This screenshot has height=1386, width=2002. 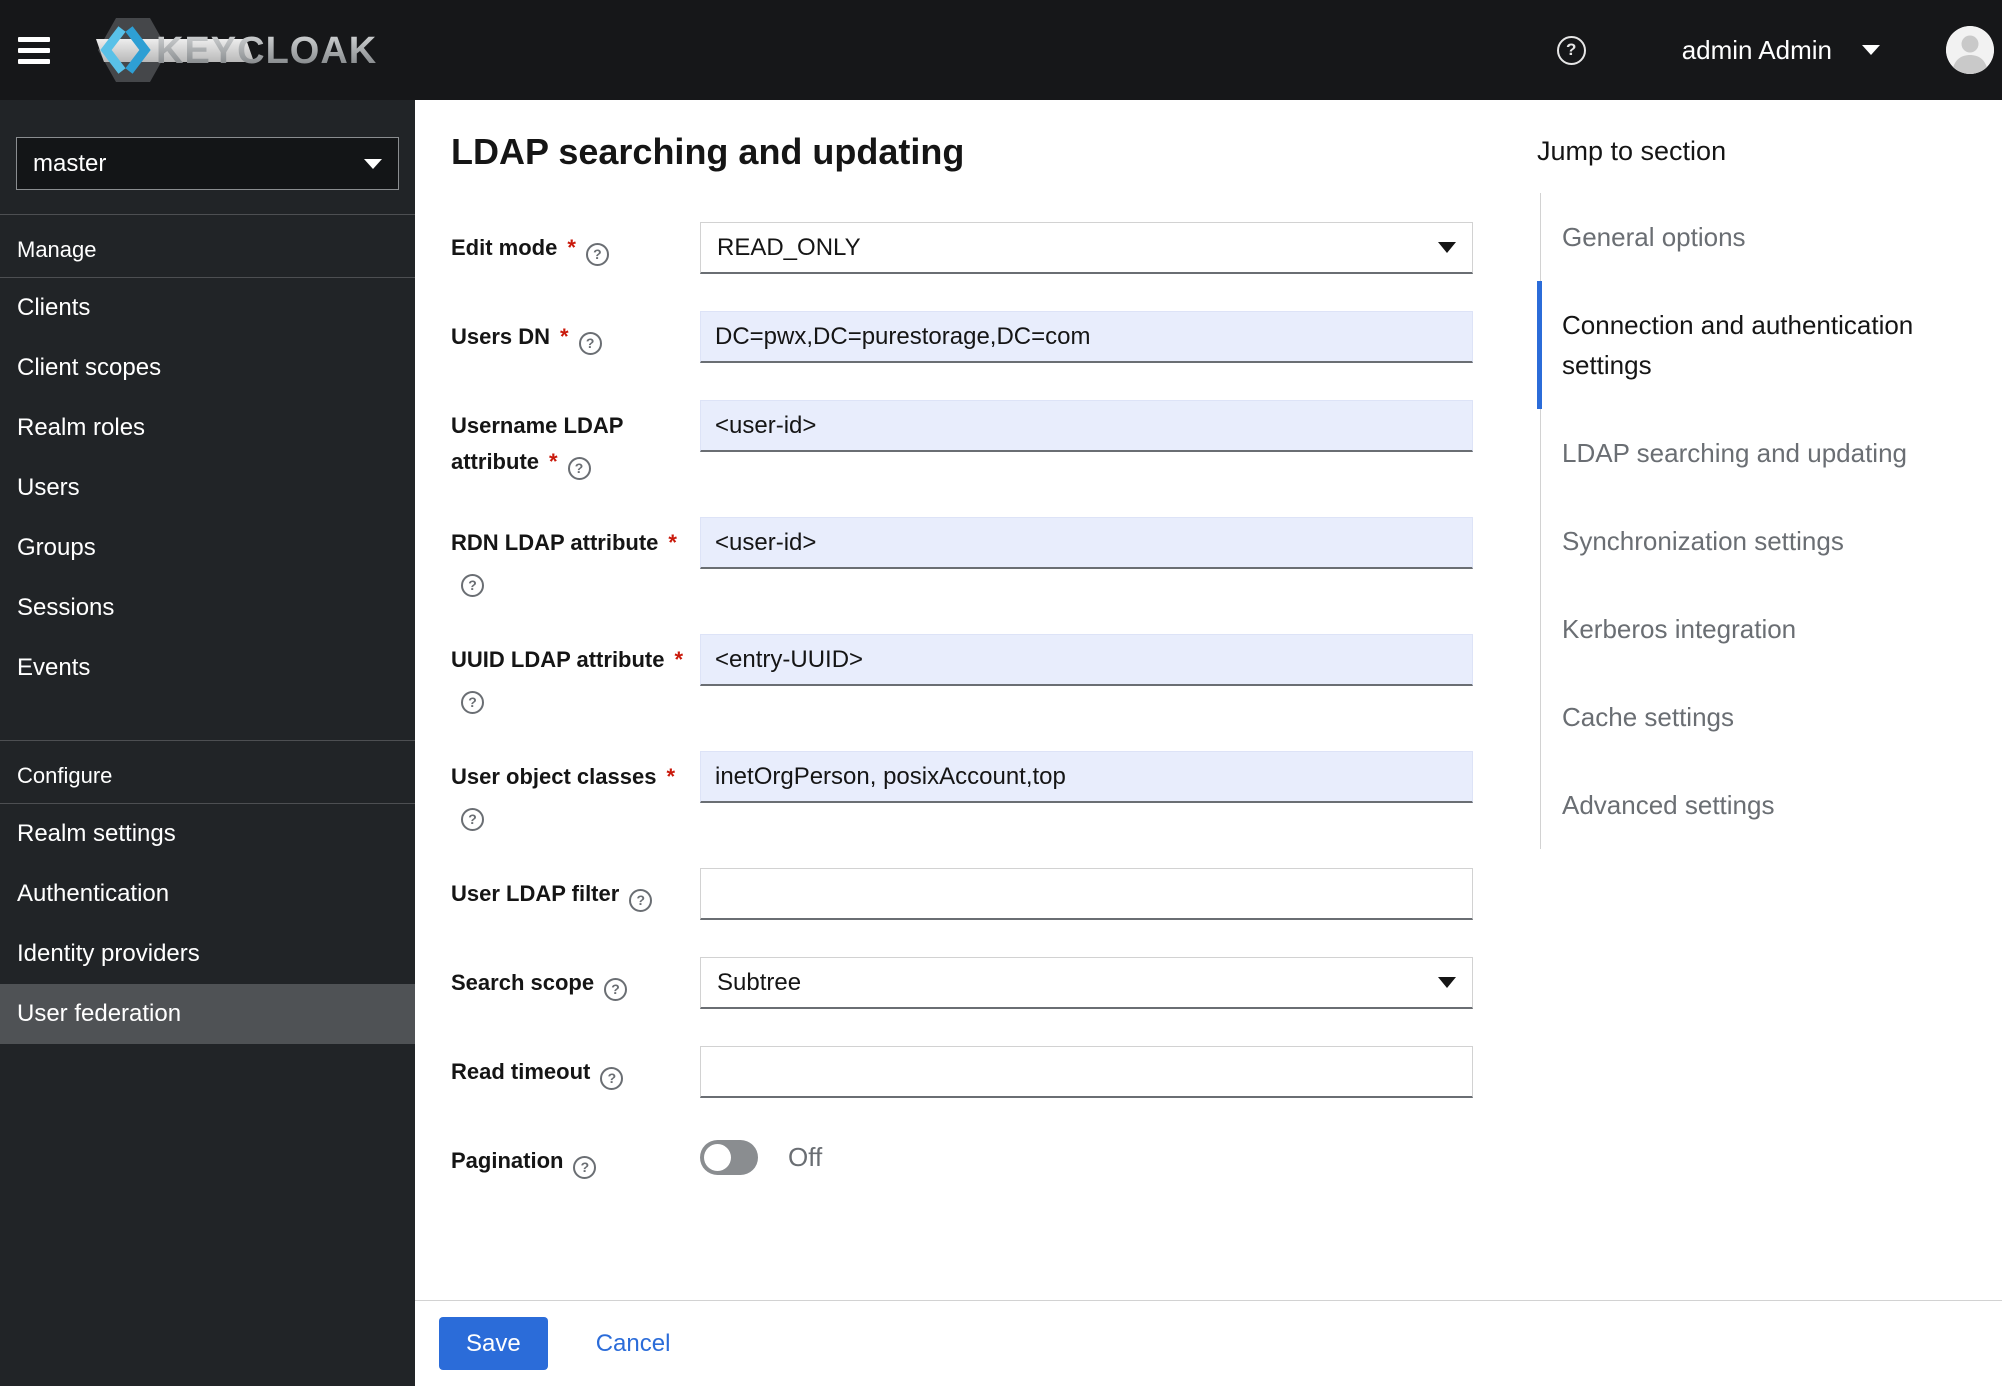 What do you see at coordinates (558, 659) in the screenshot?
I see `field-label-text: UUID LDAP attribute` at bounding box center [558, 659].